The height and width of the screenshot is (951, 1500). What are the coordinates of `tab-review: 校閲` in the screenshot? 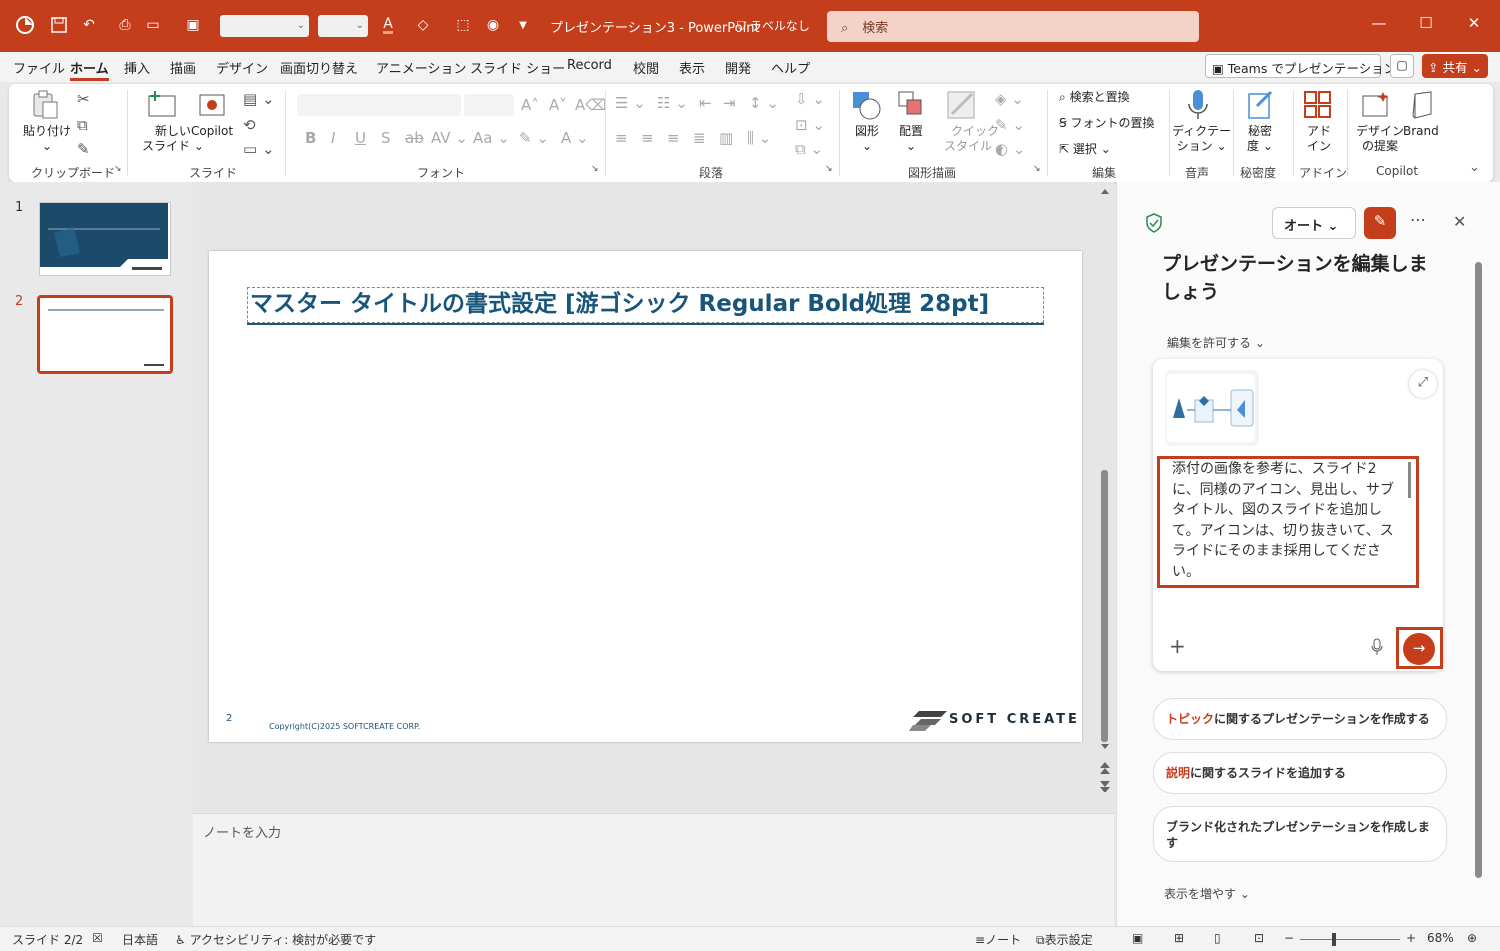 It's located at (646, 67).